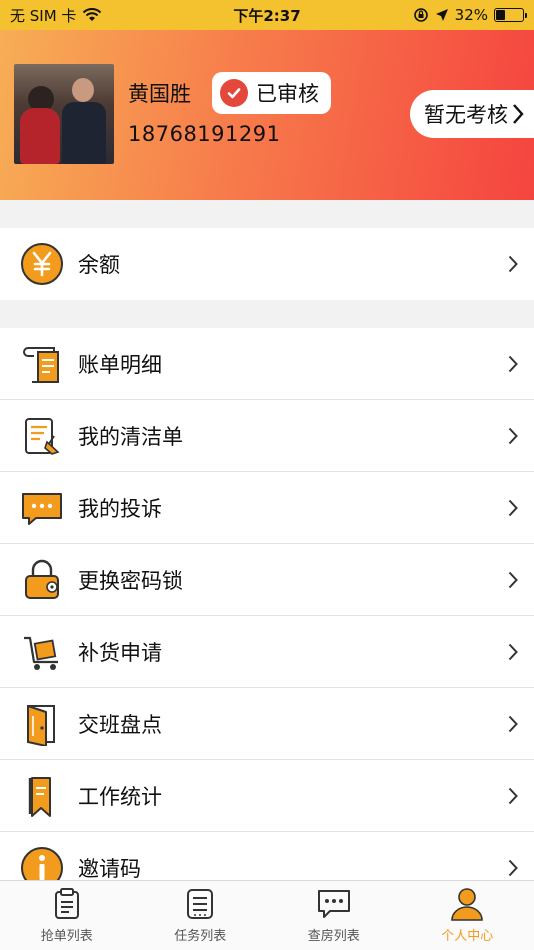 The image size is (534, 950). What do you see at coordinates (42, 652) in the screenshot?
I see `cart-restock-icon` at bounding box center [42, 652].